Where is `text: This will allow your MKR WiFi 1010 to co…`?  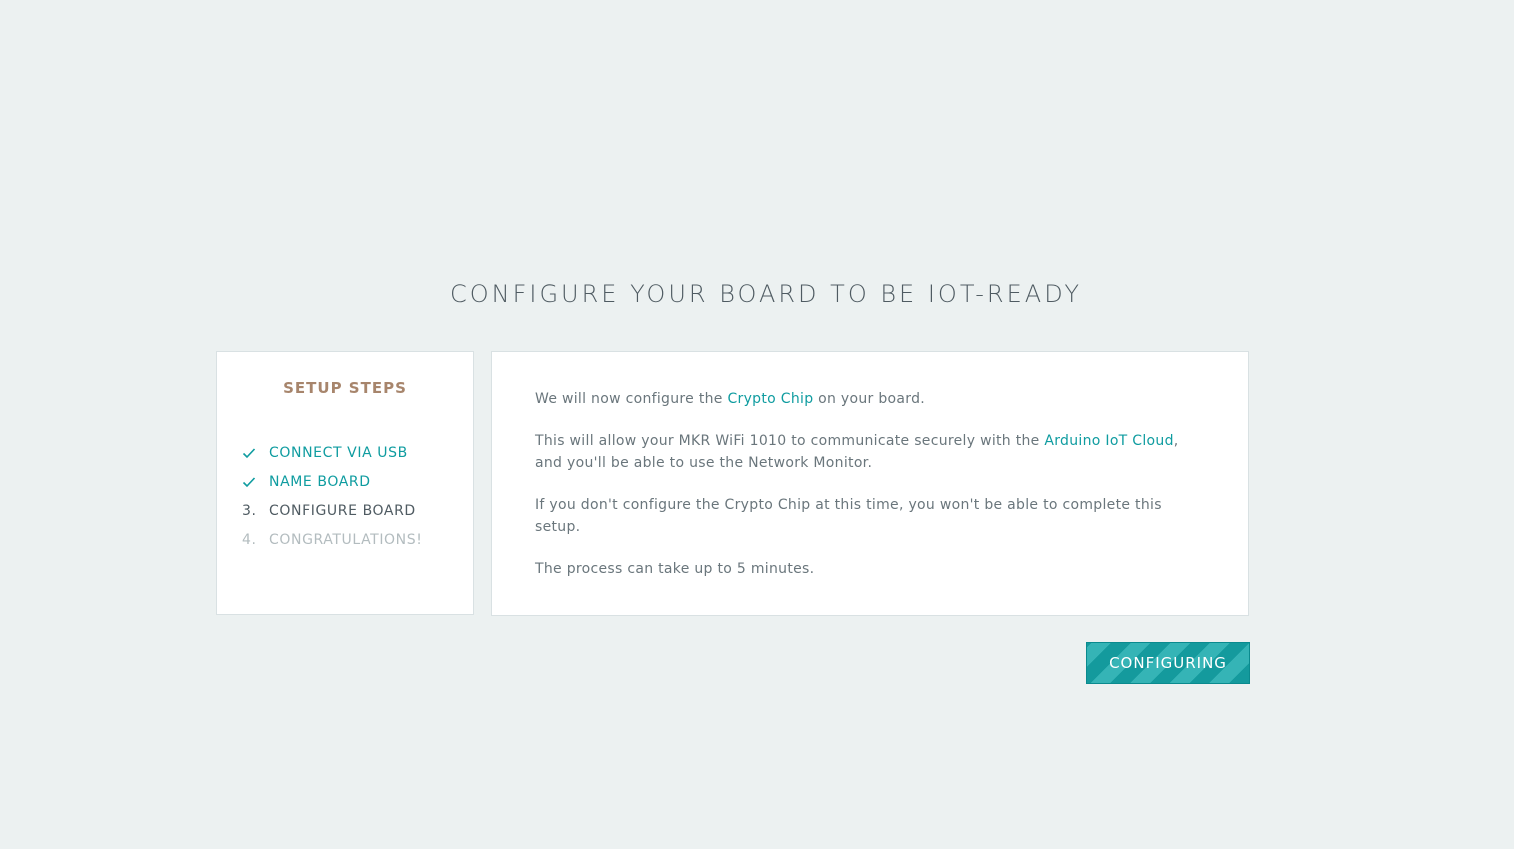 text: This will allow your MKR WiFi 1010 to co… is located at coordinates (790, 441).